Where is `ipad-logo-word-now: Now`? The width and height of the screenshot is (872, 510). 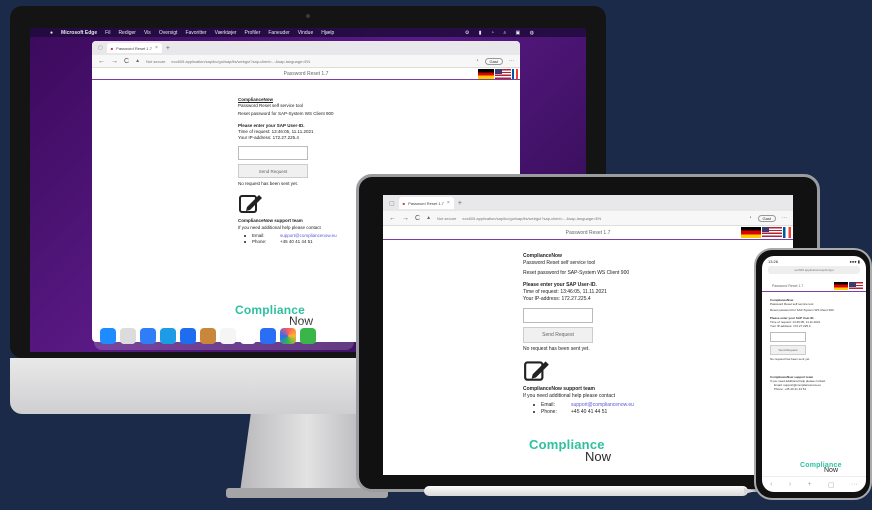 ipad-logo-word-now: Now is located at coordinates (598, 456).